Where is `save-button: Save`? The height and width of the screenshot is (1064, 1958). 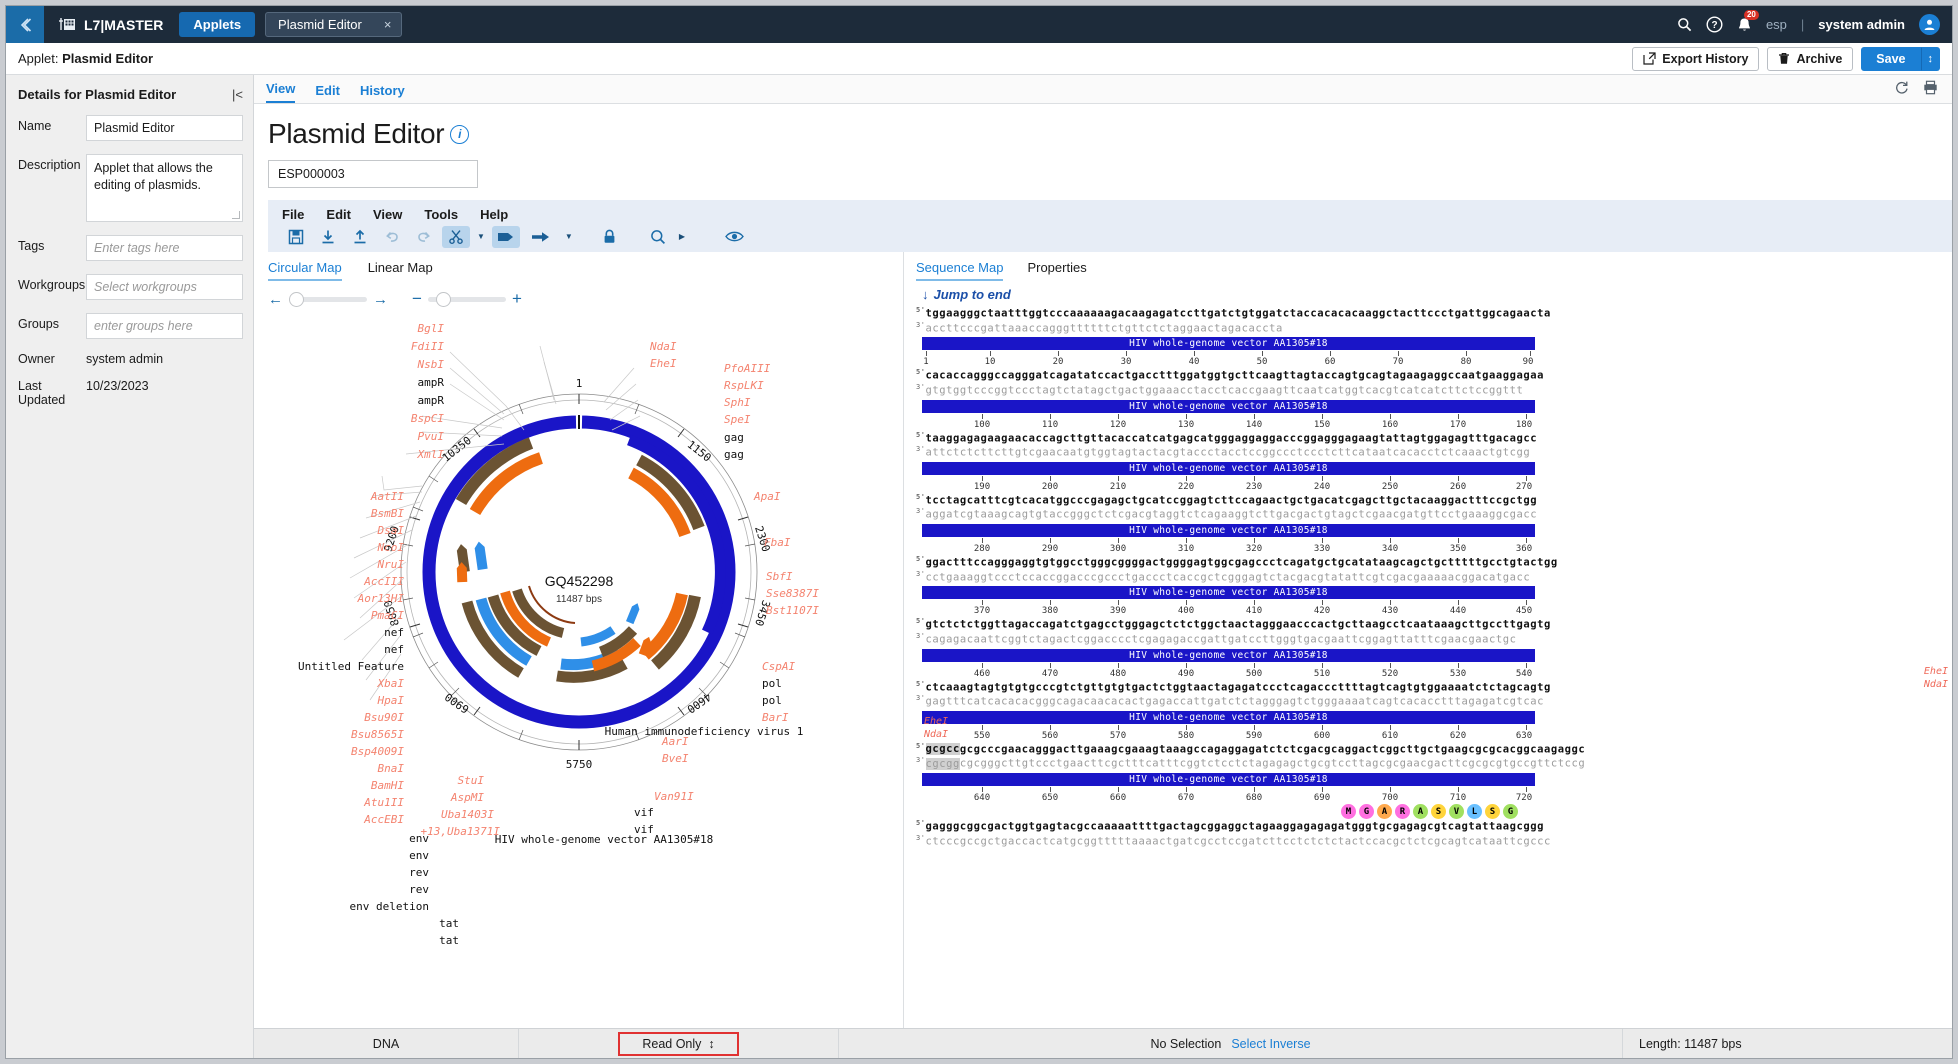 save-button: Save is located at coordinates (1891, 58).